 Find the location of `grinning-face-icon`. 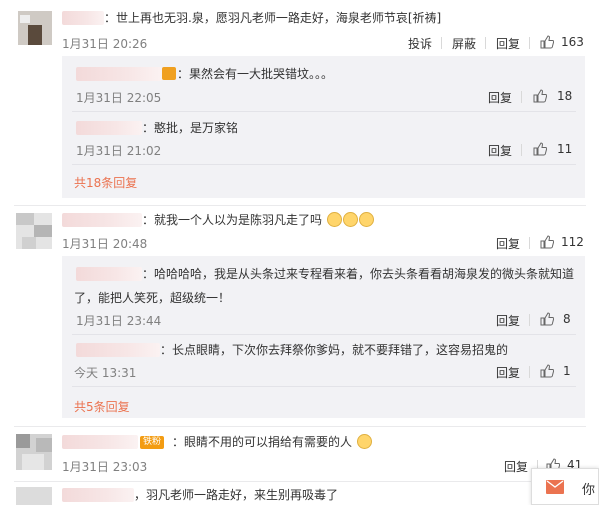

grinning-face-icon is located at coordinates (364, 441).